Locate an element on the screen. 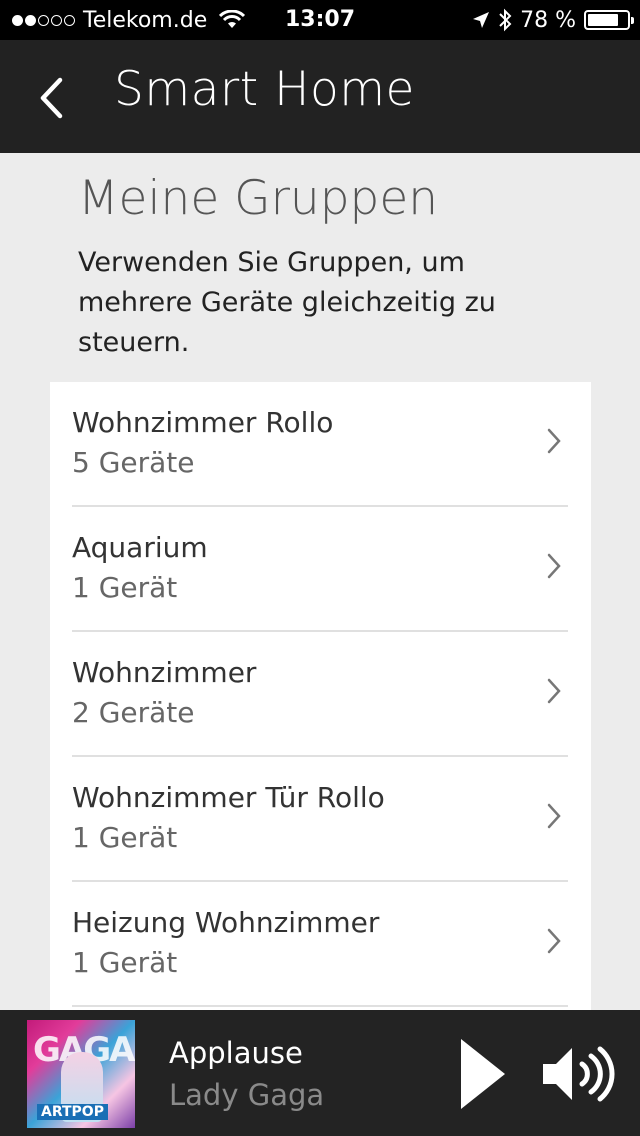 The width and height of the screenshot is (640, 1136). group-name: Wohnzimmer is located at coordinates (164, 672).